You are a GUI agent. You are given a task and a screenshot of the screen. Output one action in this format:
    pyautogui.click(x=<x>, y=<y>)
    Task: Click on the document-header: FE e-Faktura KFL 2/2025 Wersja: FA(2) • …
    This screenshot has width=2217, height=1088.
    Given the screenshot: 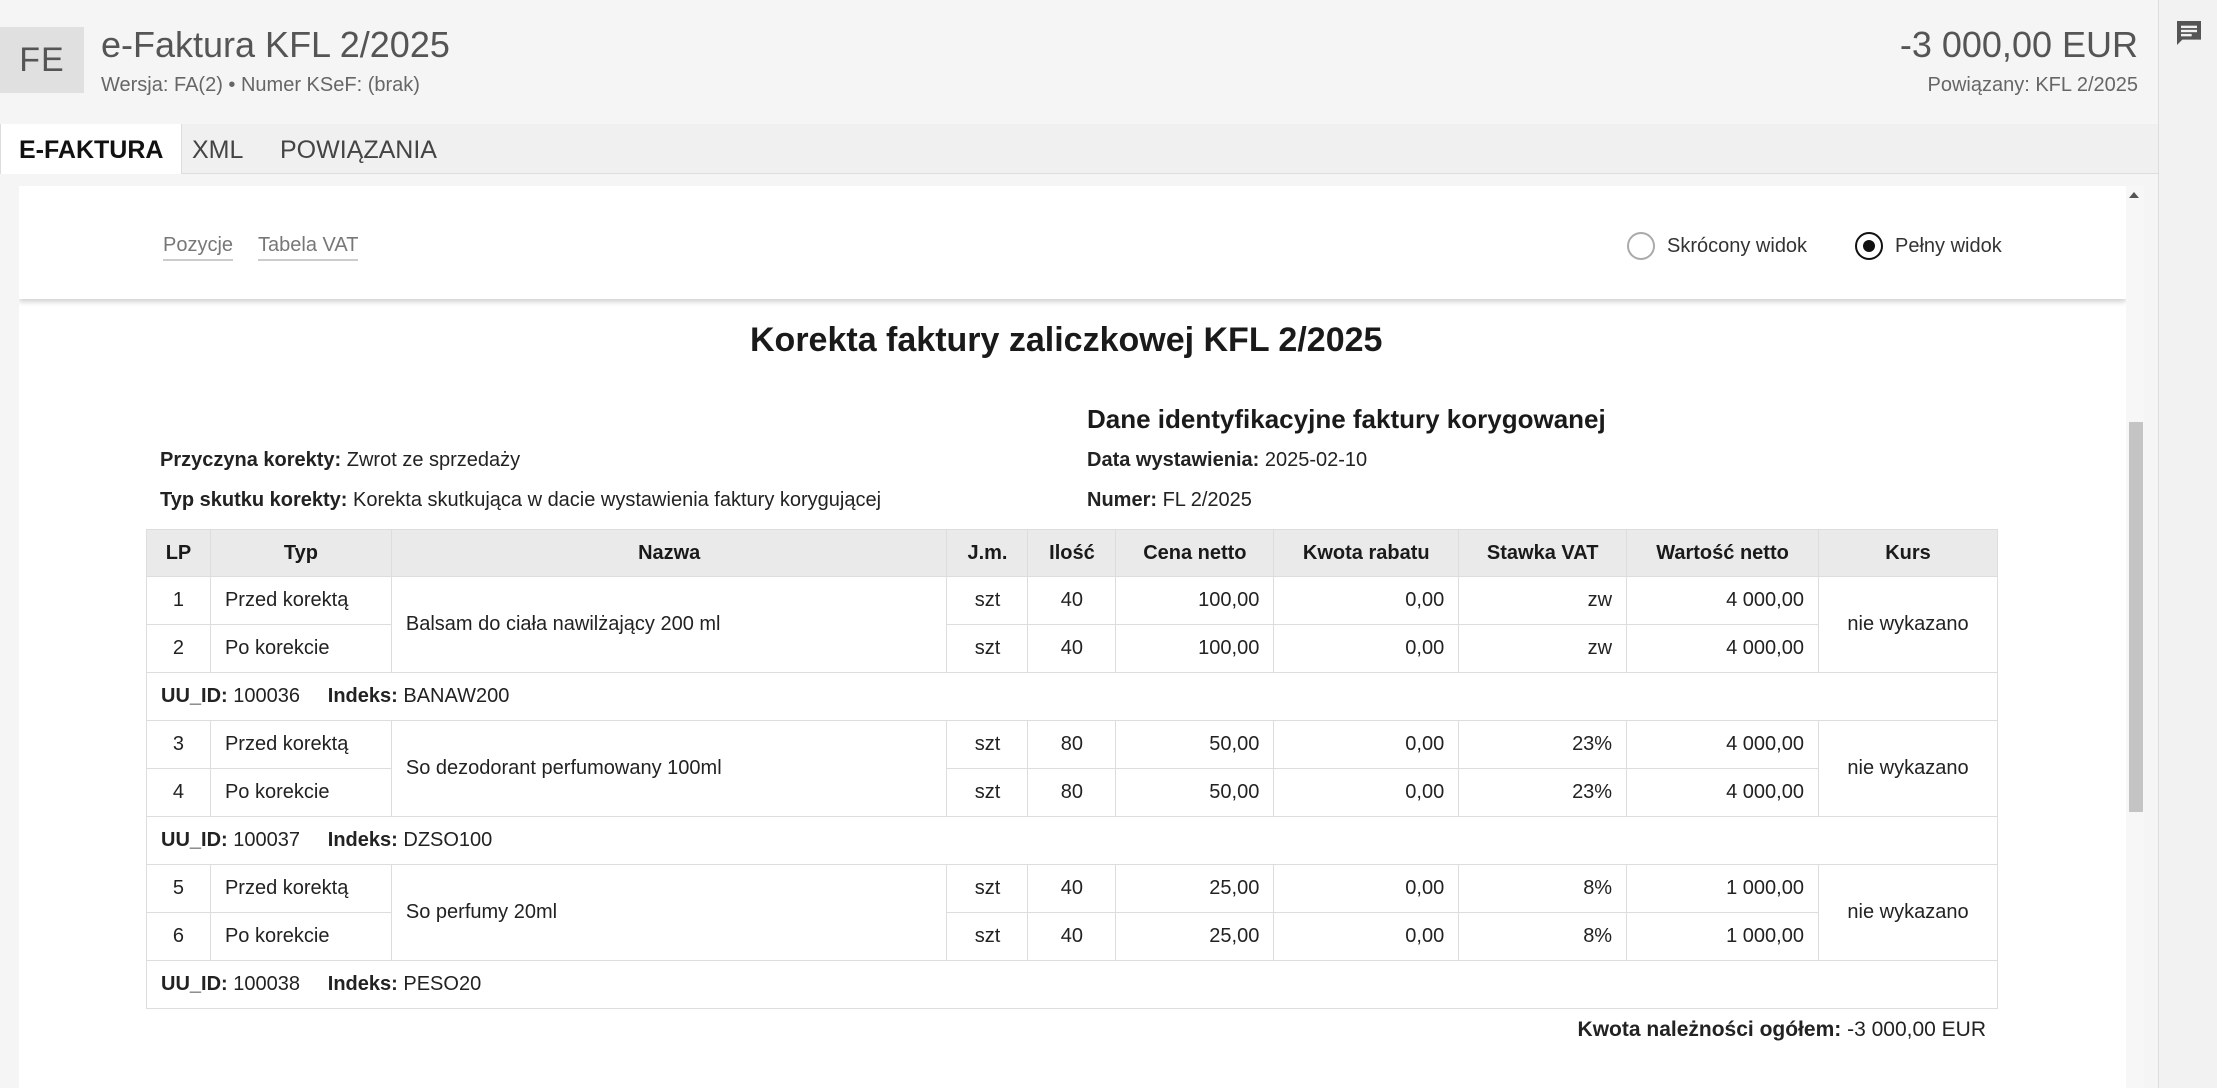 What is the action you would take?
    pyautogui.click(x=1079, y=62)
    